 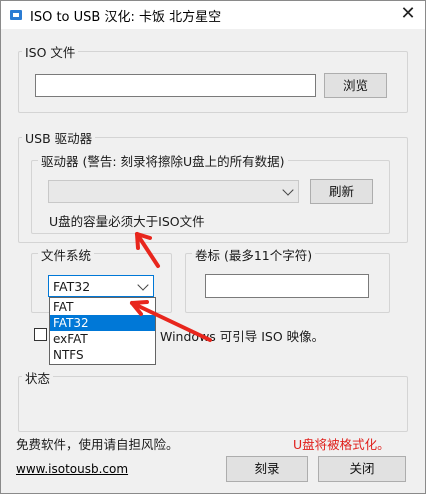 I want to click on annotation-arrow-capacity, so click(x=147, y=250).